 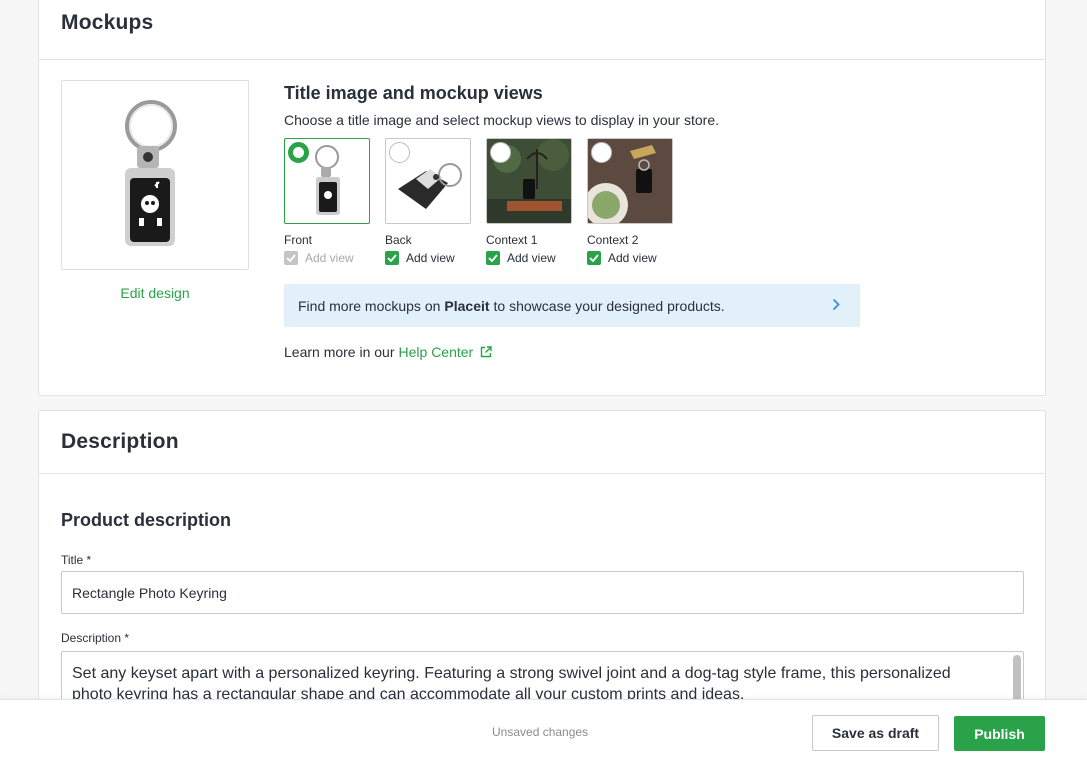 I want to click on publish-button: Publish, so click(x=999, y=733).